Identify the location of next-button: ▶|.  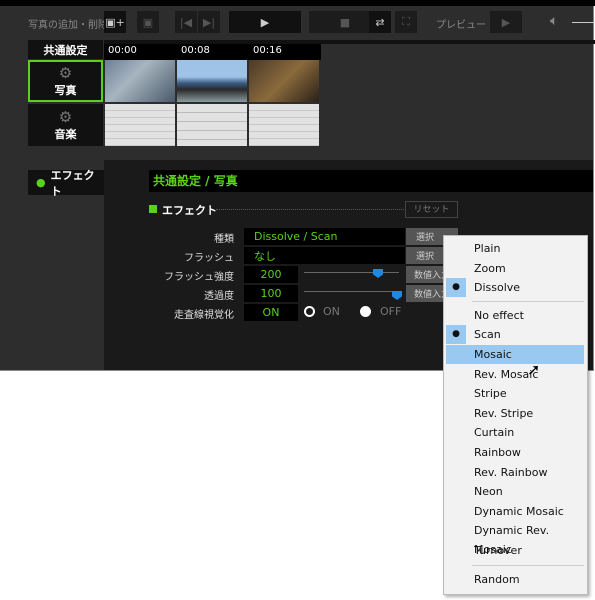
(209, 22).